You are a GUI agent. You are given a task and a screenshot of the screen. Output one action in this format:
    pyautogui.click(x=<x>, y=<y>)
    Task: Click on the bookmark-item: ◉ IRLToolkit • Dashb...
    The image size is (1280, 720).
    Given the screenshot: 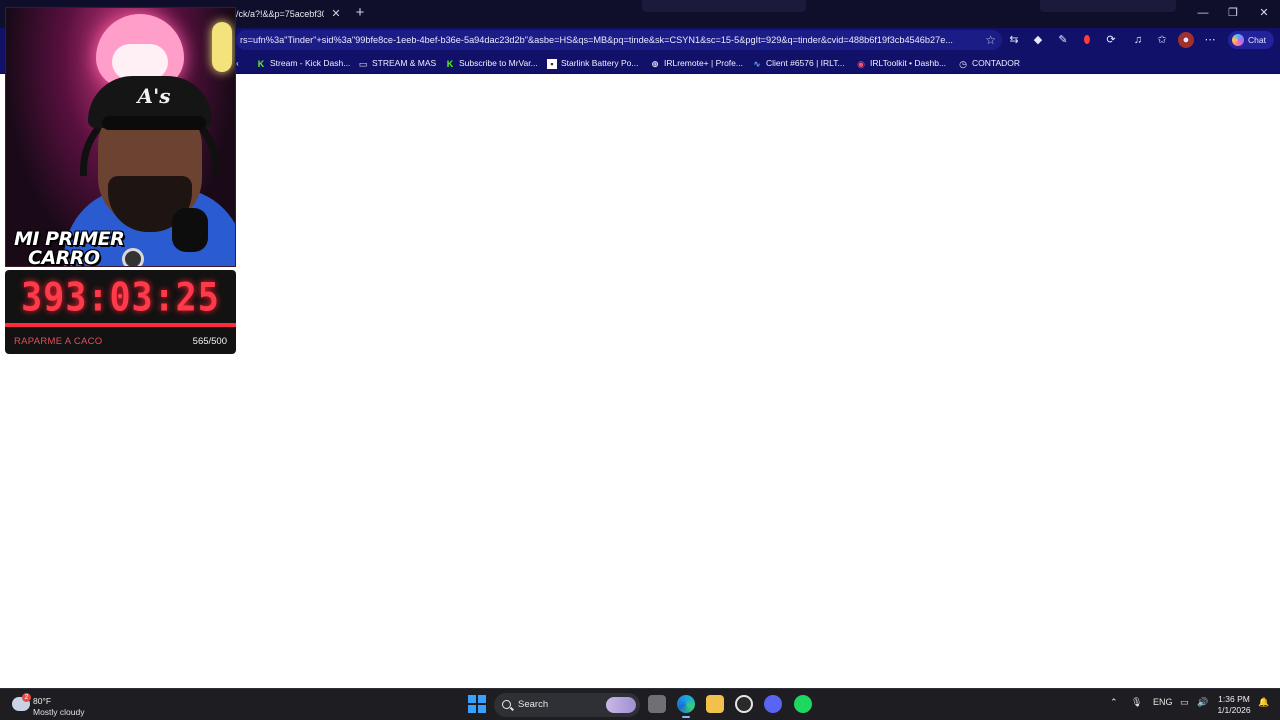 What is the action you would take?
    pyautogui.click(x=901, y=63)
    